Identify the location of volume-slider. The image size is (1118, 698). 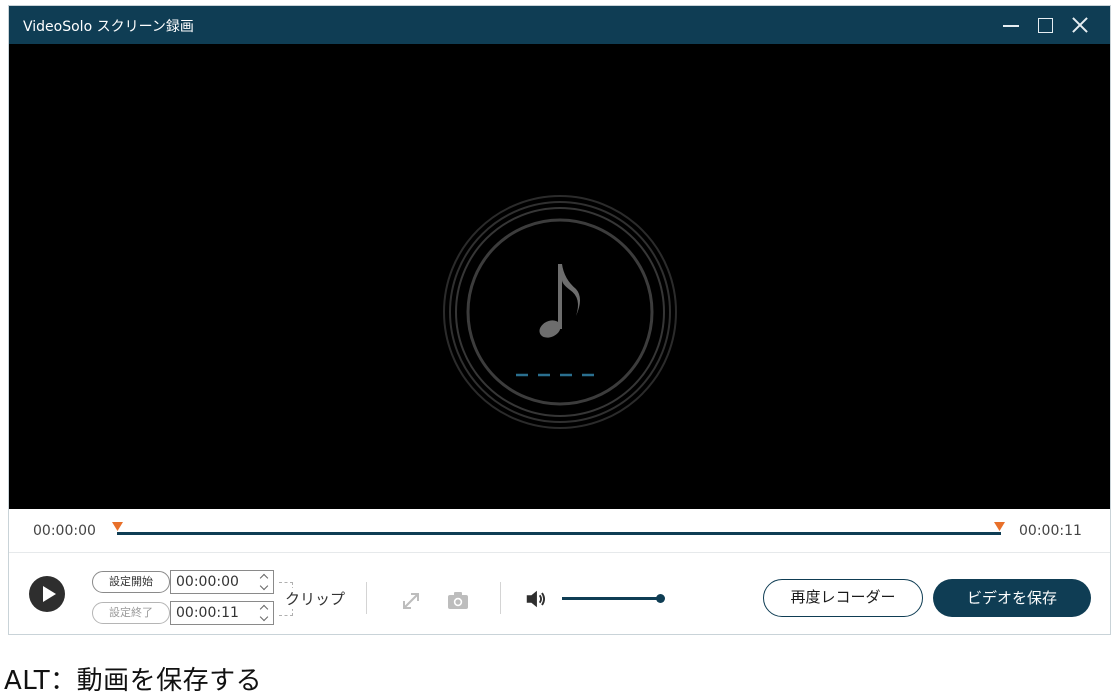
(612, 598).